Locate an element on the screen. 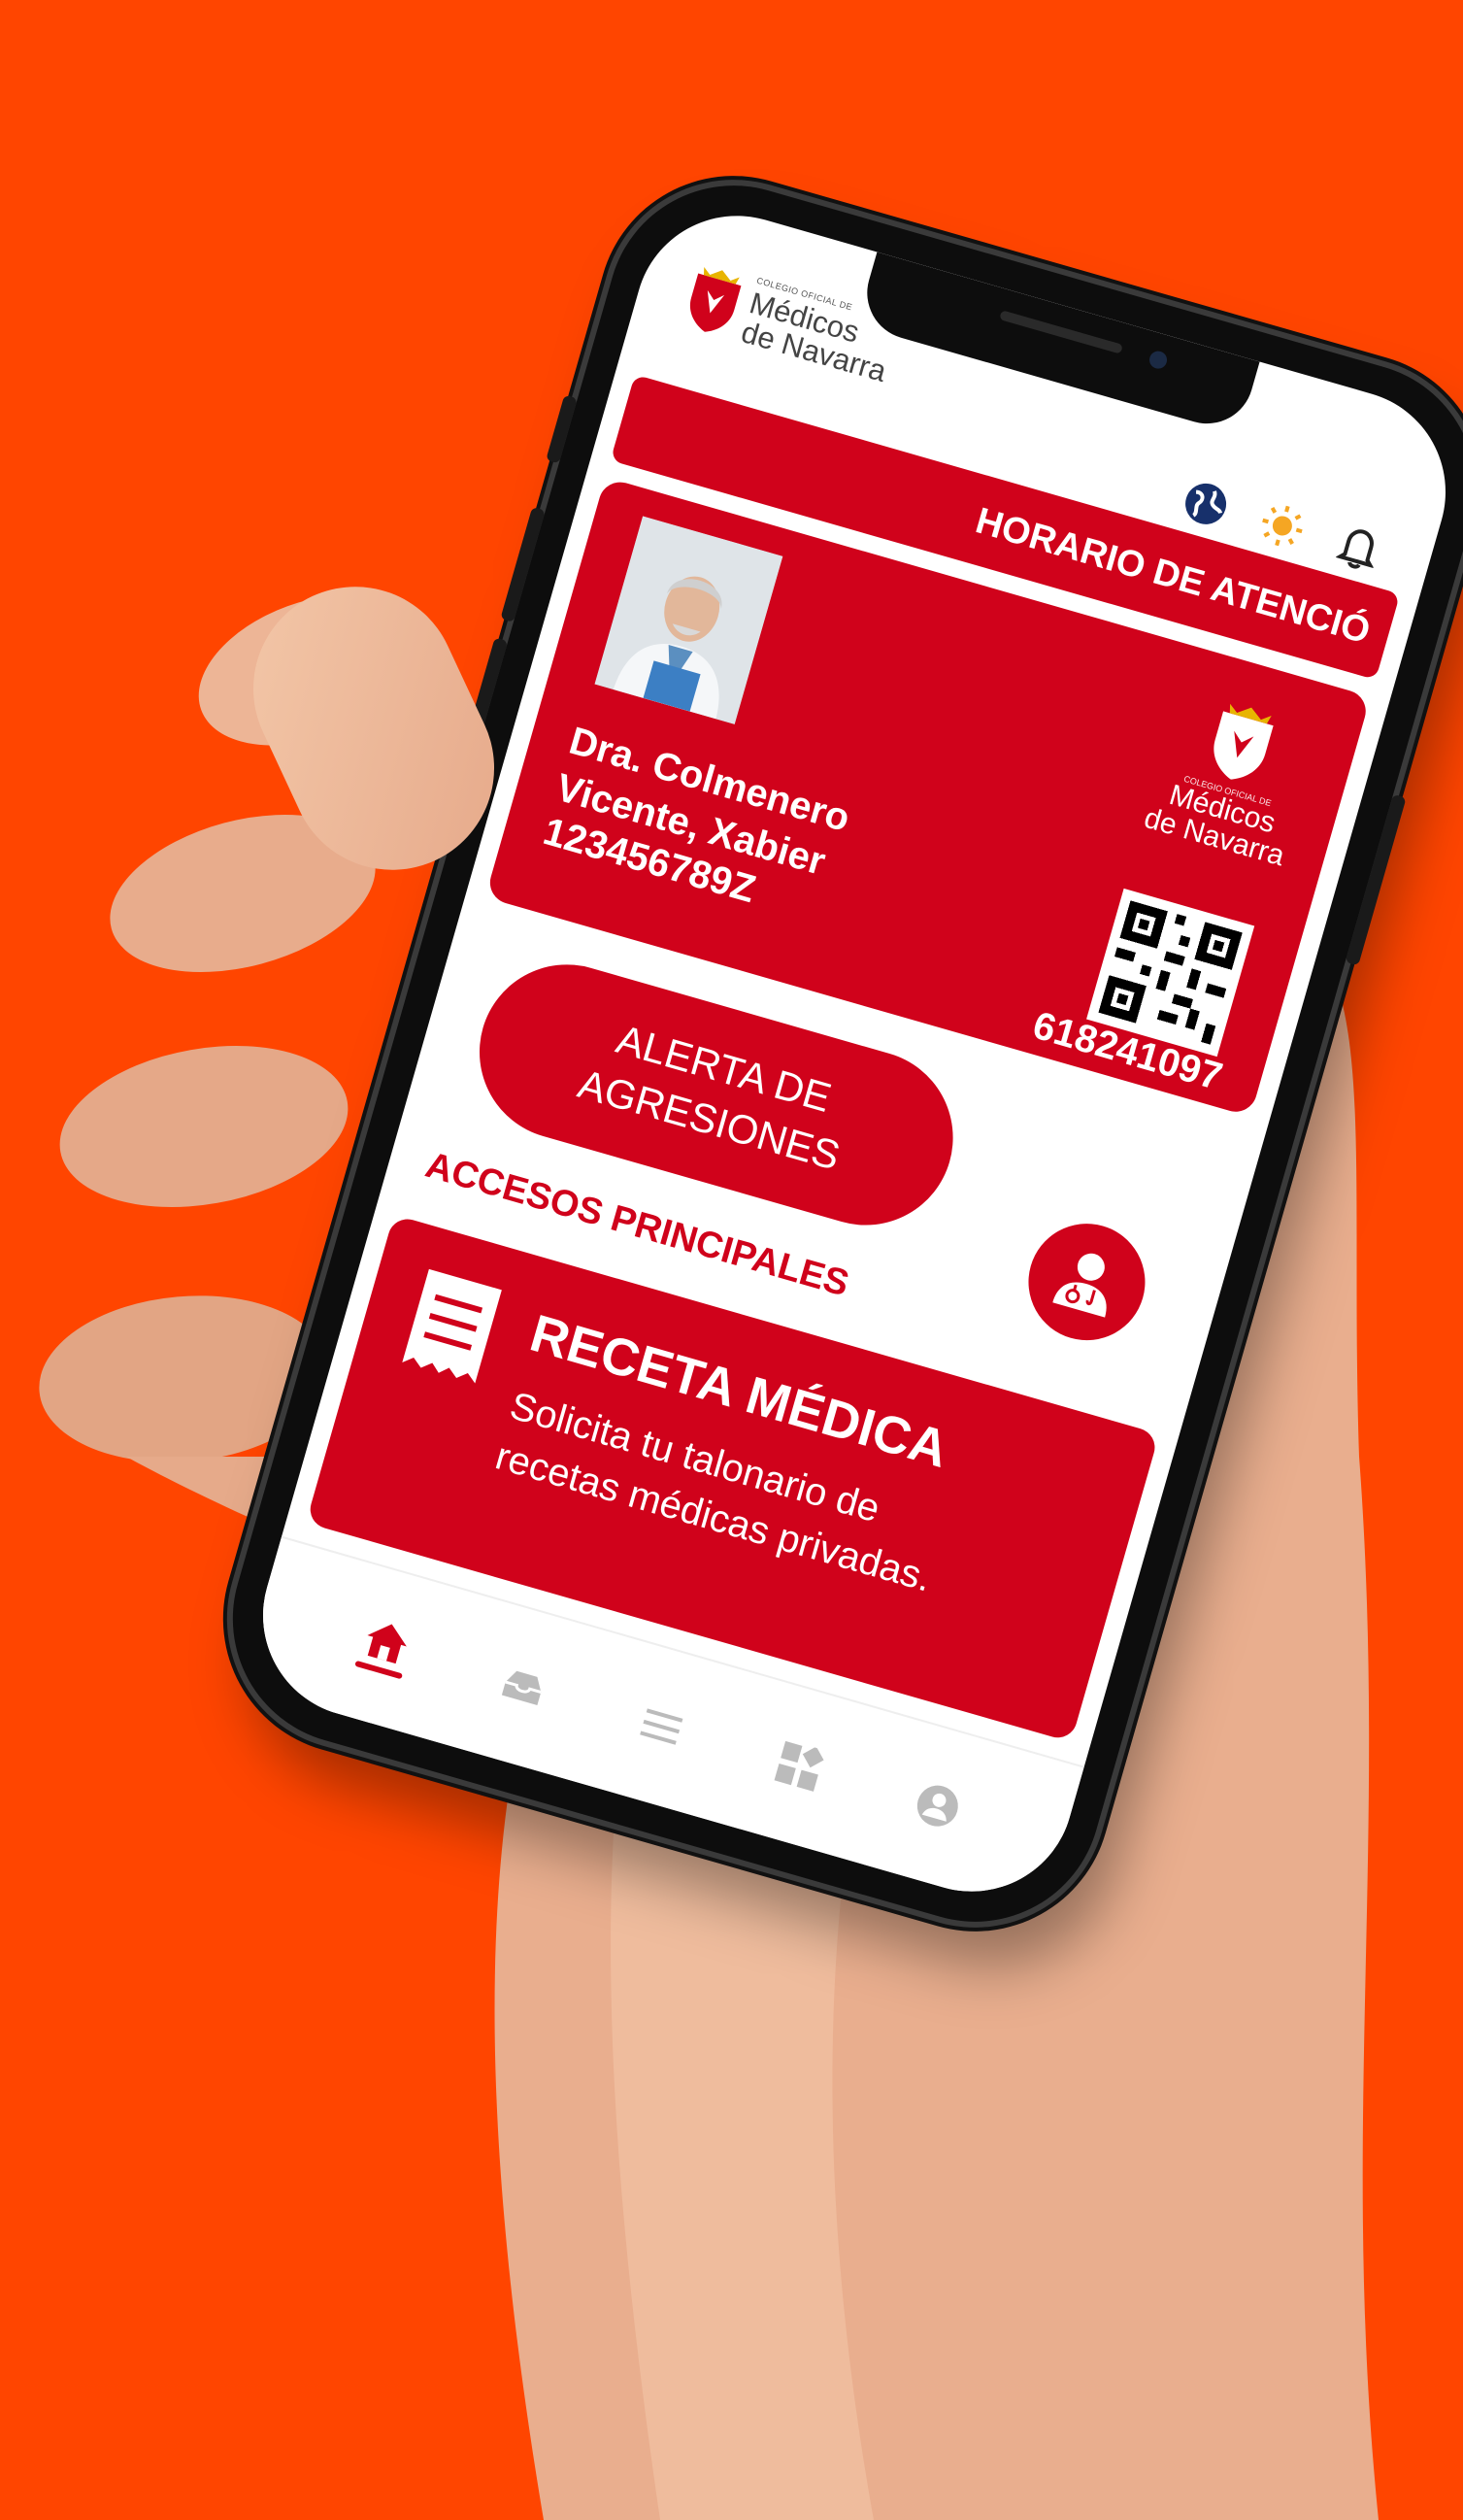  card-logo: COLEGIO OFICIAL DE Médicos de Navarra is located at coordinates (1231, 777).